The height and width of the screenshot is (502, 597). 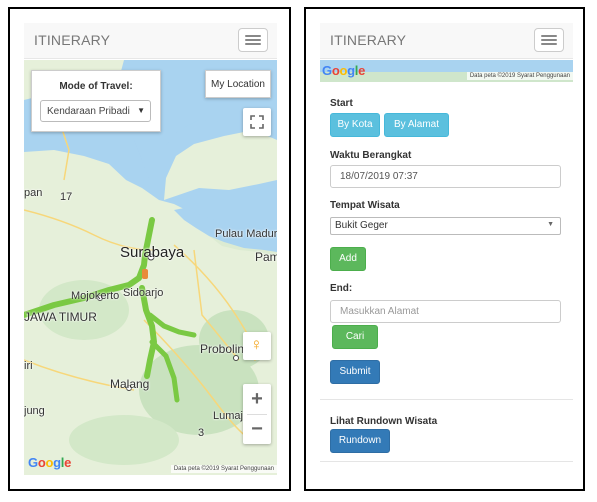 What do you see at coordinates (384, 421) in the screenshot?
I see `rundown-heading: Lihat Rundown Wisata` at bounding box center [384, 421].